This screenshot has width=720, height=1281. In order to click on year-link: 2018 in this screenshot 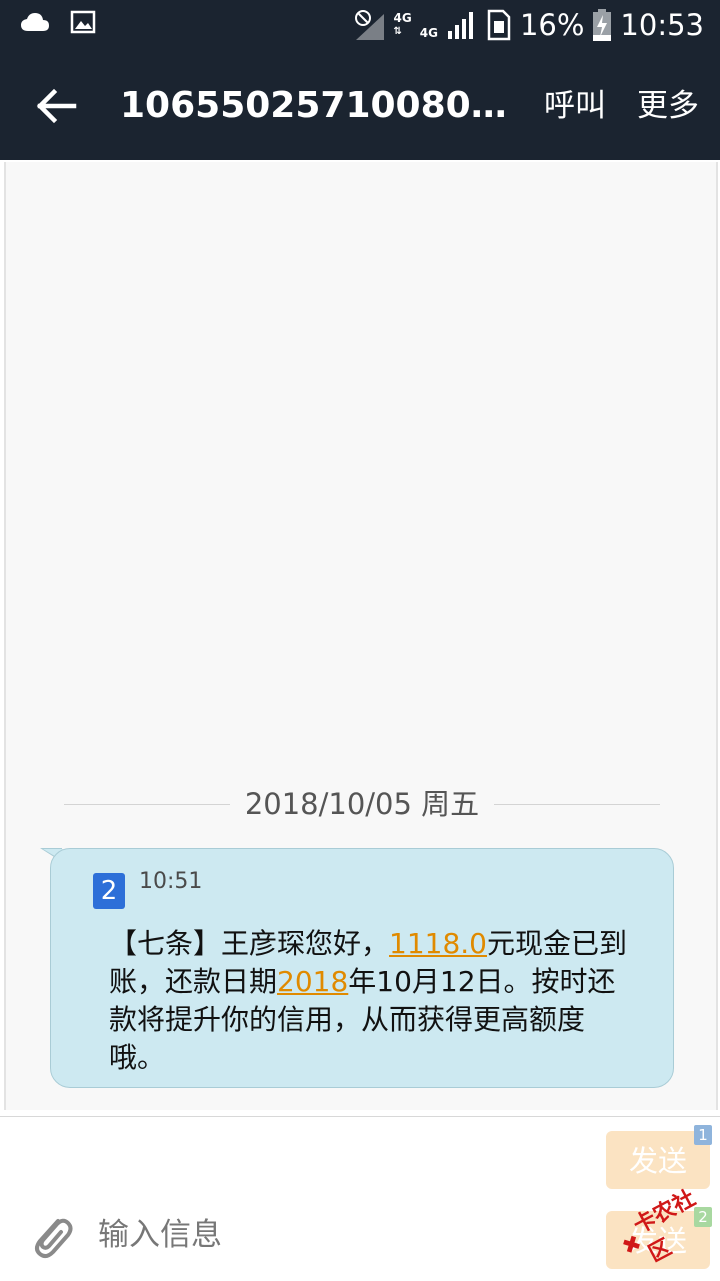, I will do `click(312, 981)`.